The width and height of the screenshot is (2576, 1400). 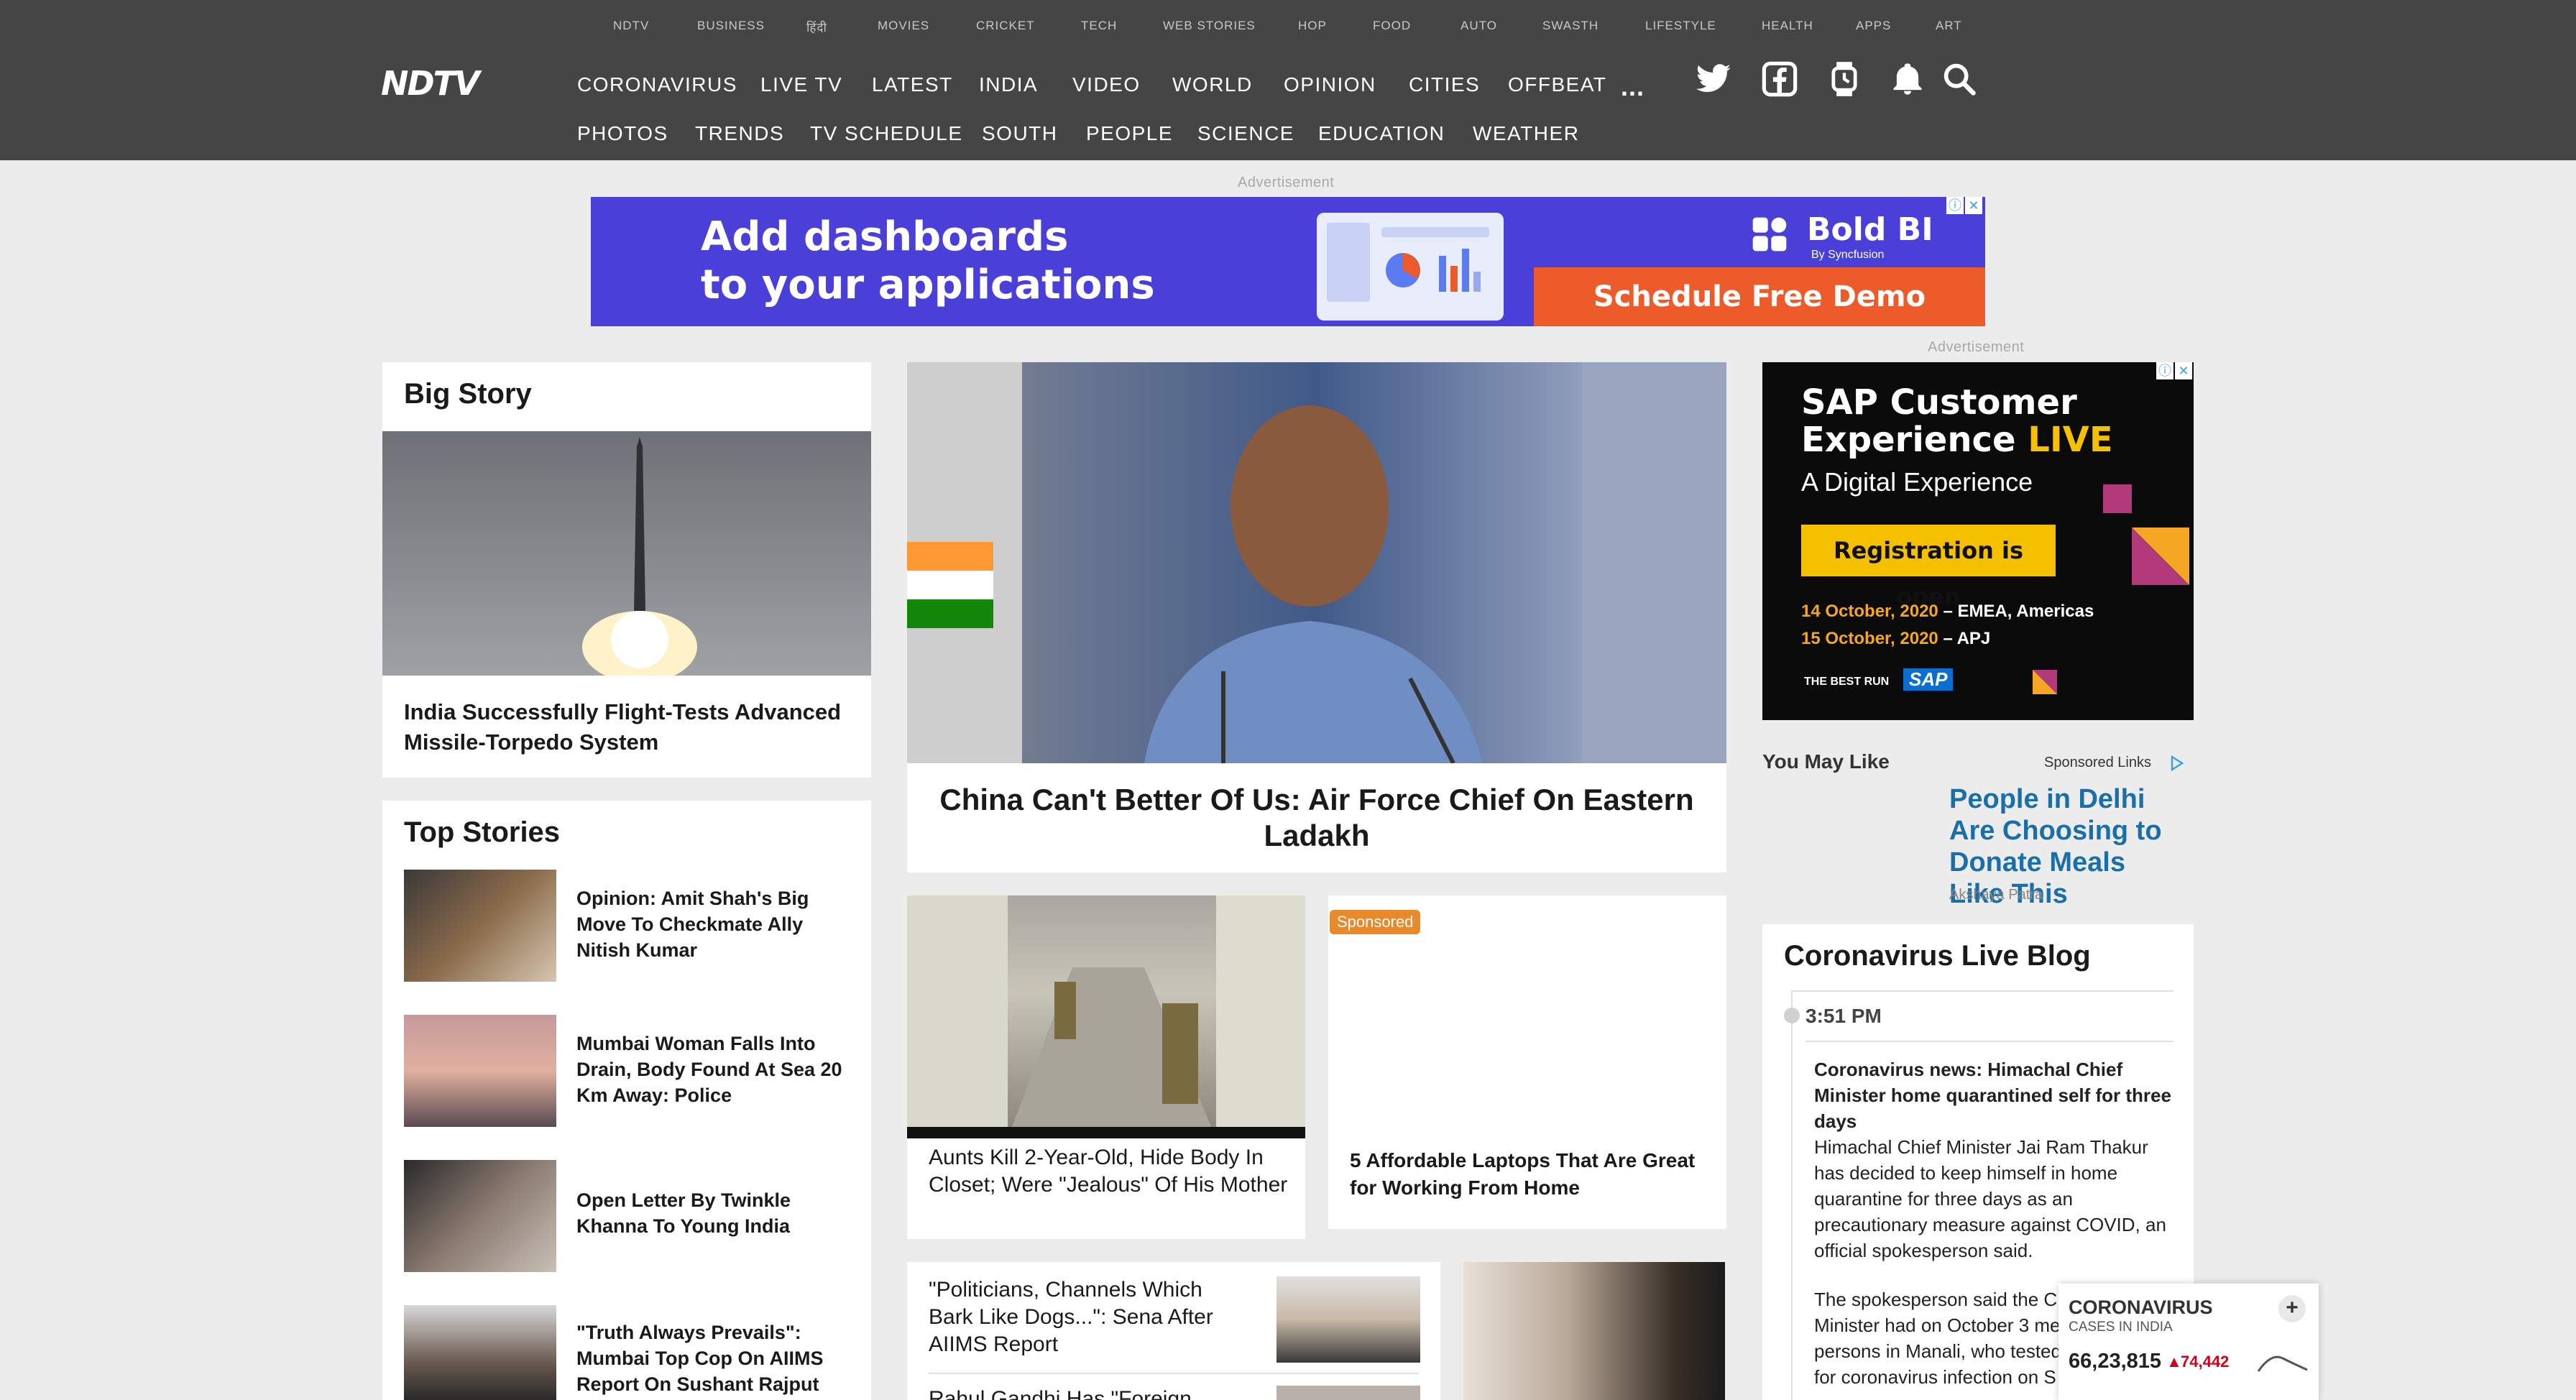 What do you see at coordinates (1316, 562) in the screenshot?
I see `lead-story-image` at bounding box center [1316, 562].